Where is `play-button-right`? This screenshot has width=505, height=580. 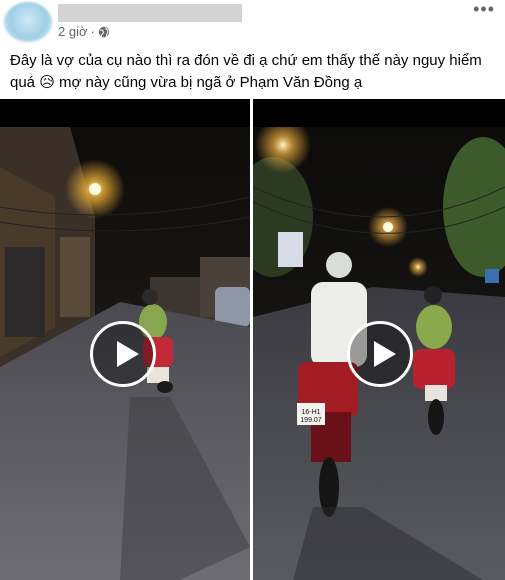 play-button-right is located at coordinates (380, 354).